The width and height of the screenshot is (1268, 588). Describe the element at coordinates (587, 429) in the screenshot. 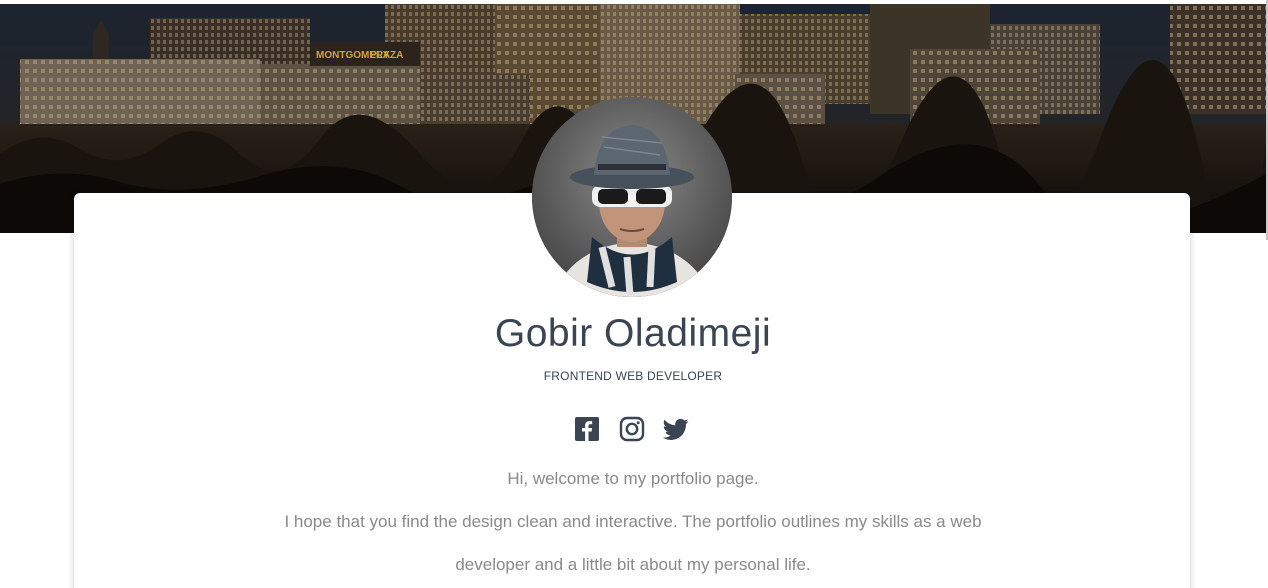

I see `facebook-icon` at that location.